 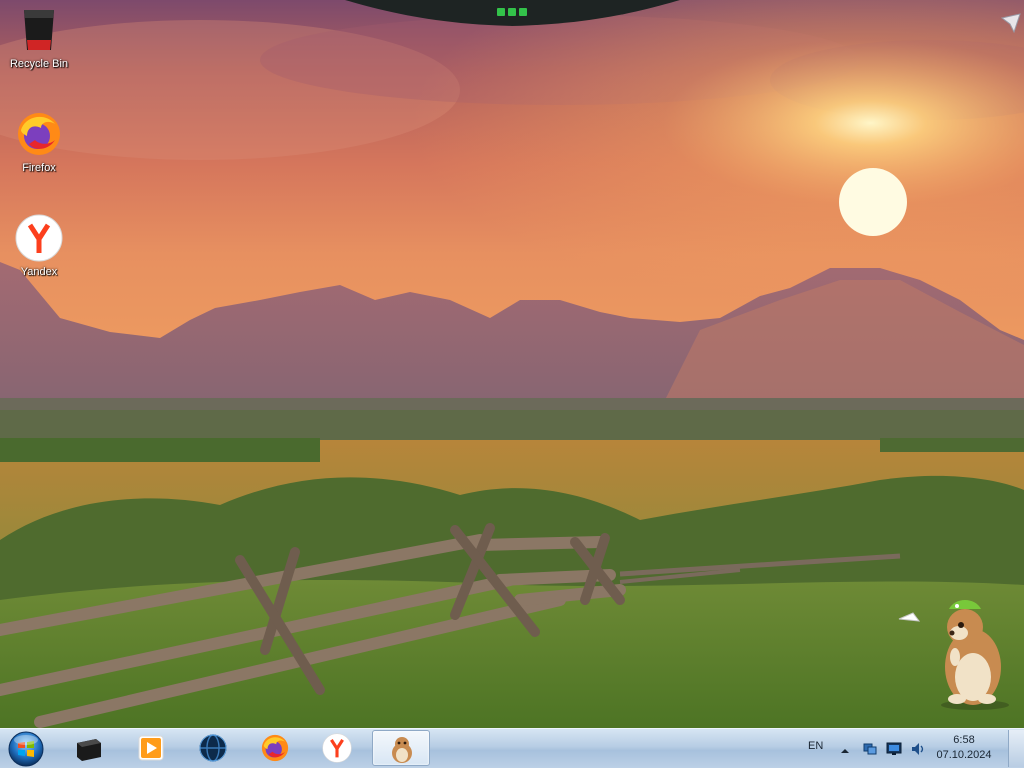 I want to click on hamster-app-icon, so click(x=402, y=750).